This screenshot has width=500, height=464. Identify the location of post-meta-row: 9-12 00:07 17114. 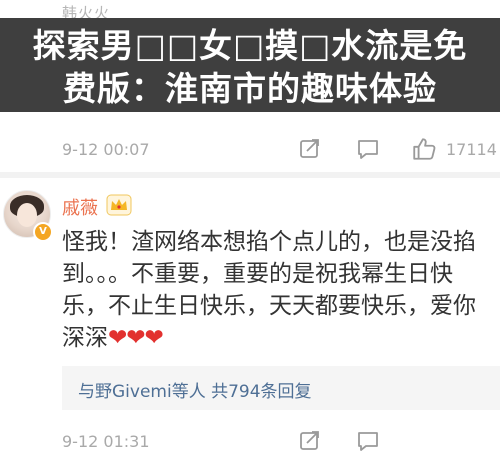
(250, 150).